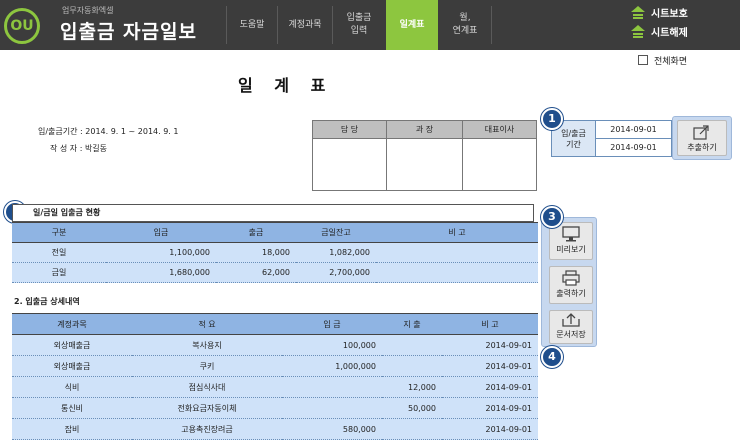 Image resolution: width=740 pixels, height=440 pixels. Describe the element at coordinates (332, 324) in the screenshot. I see `detail-col-header: 입 금` at that location.